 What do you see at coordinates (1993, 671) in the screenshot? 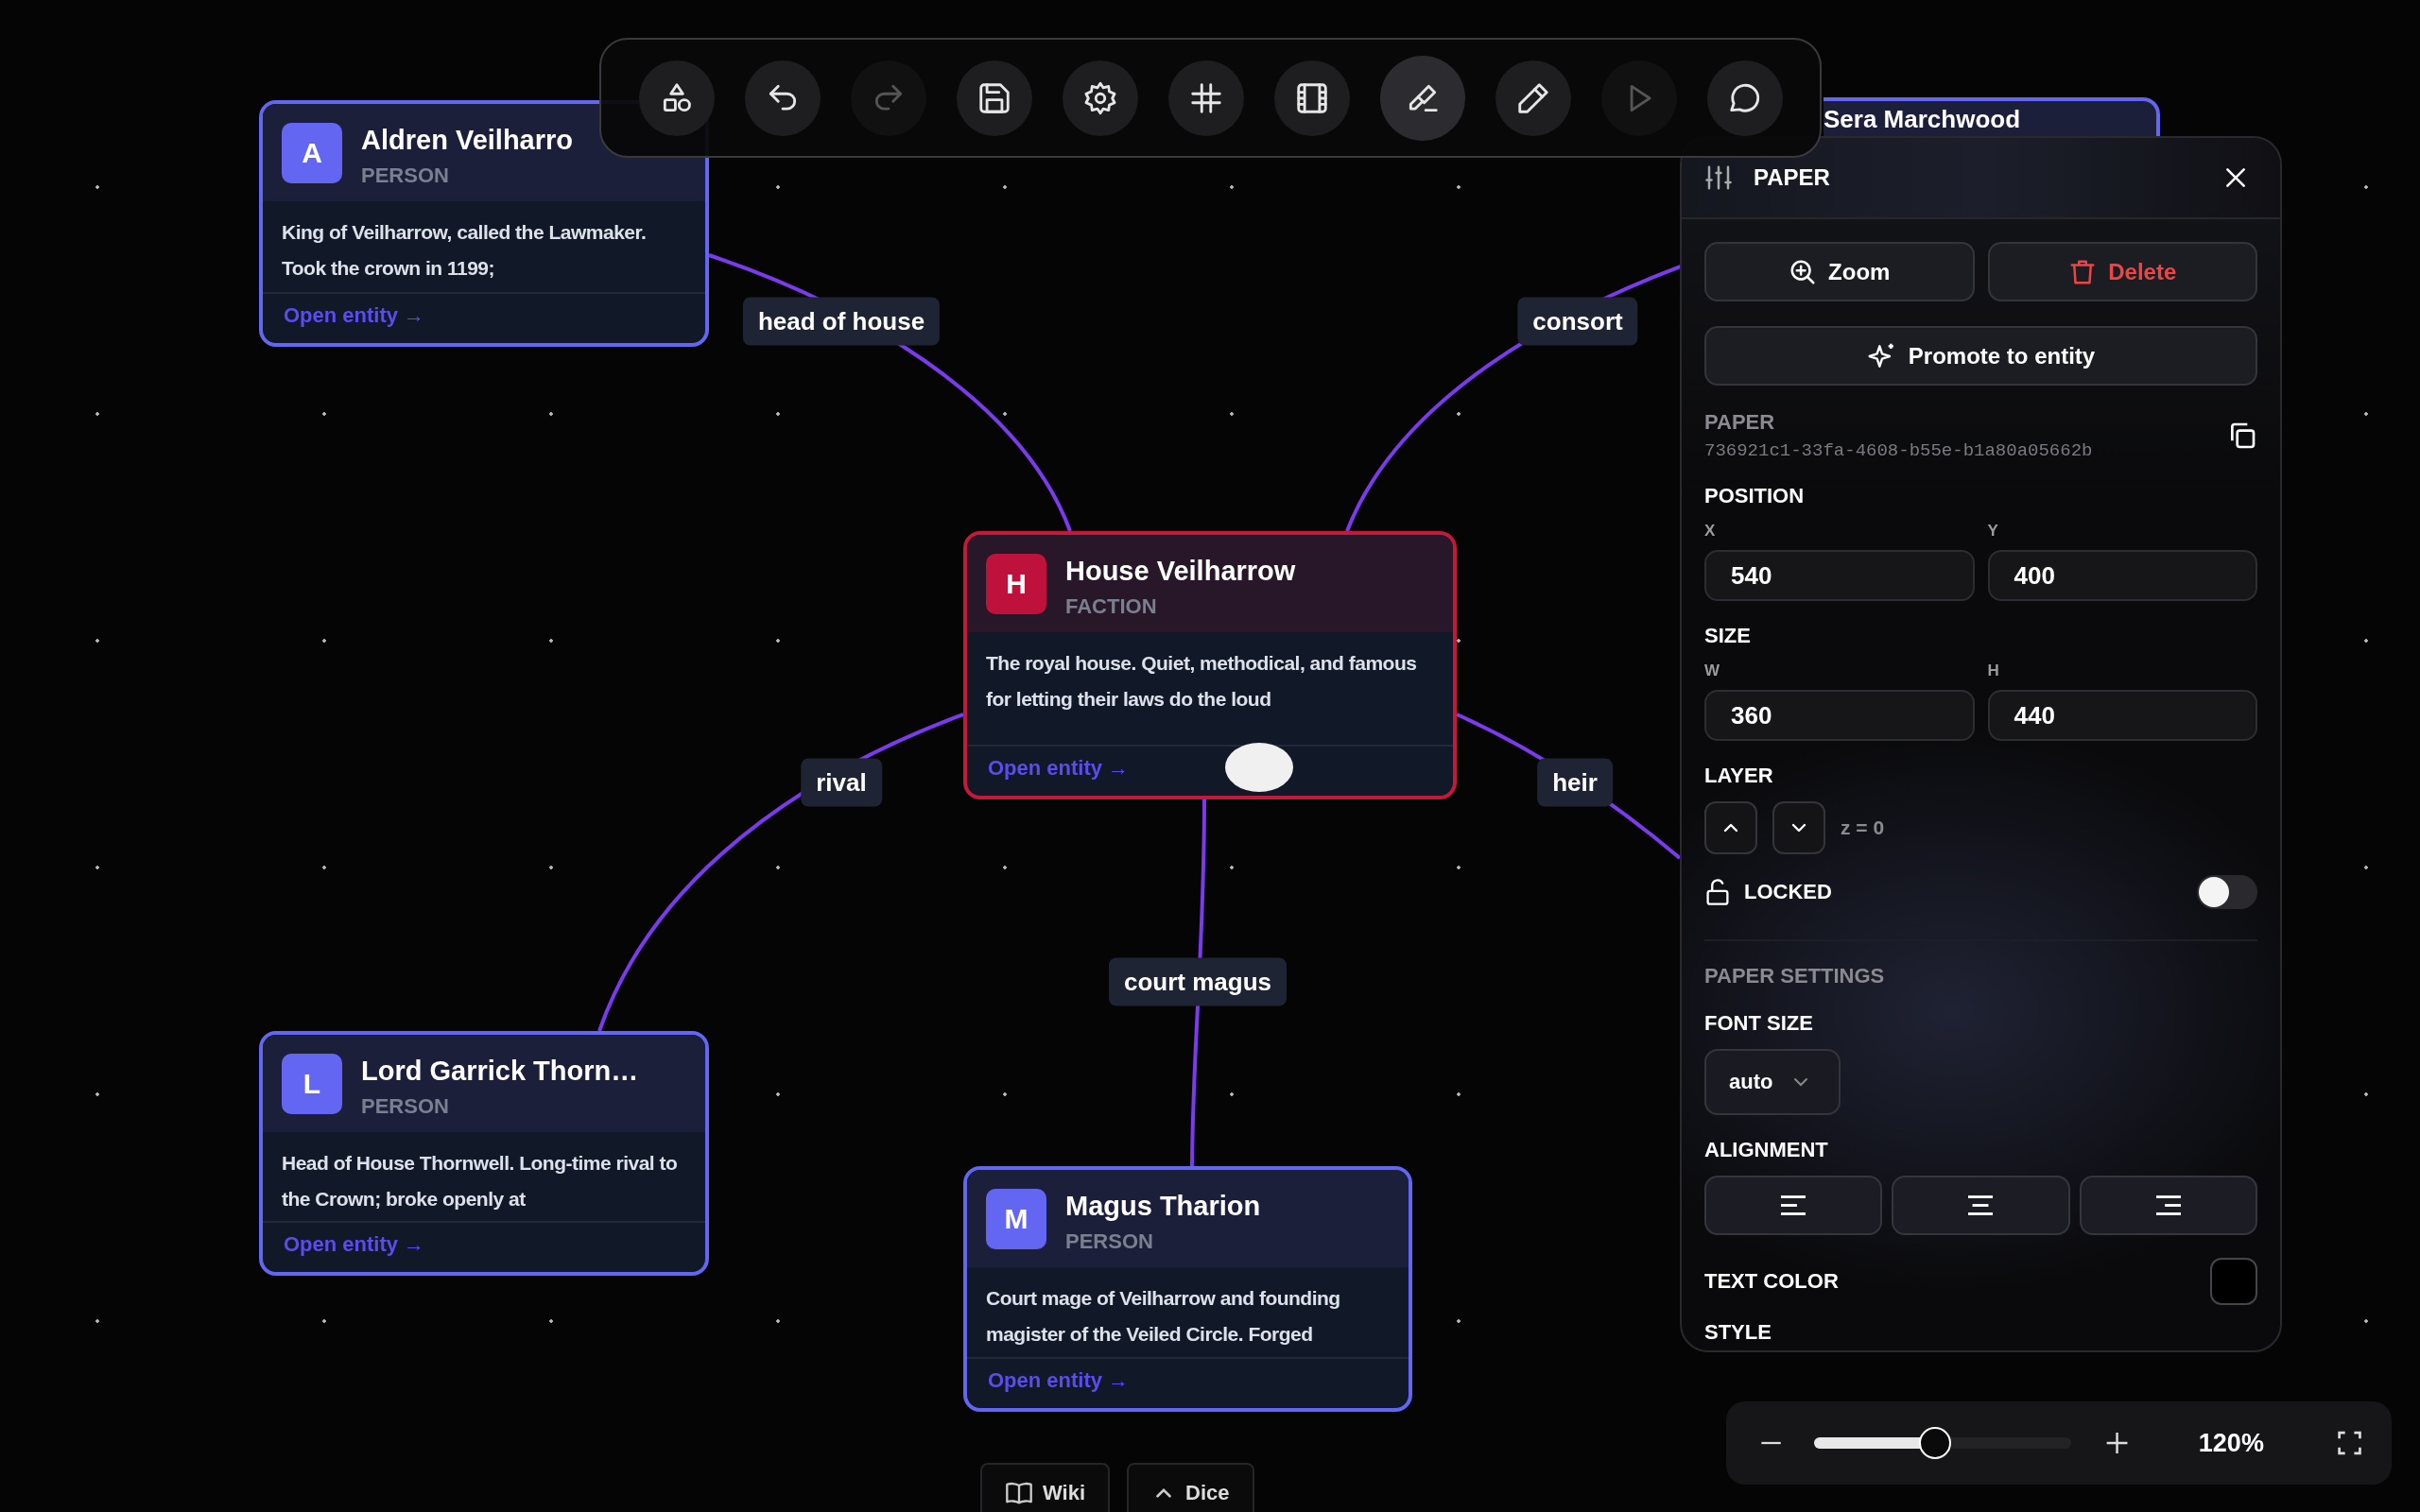
I see `field-label: H` at bounding box center [1993, 671].